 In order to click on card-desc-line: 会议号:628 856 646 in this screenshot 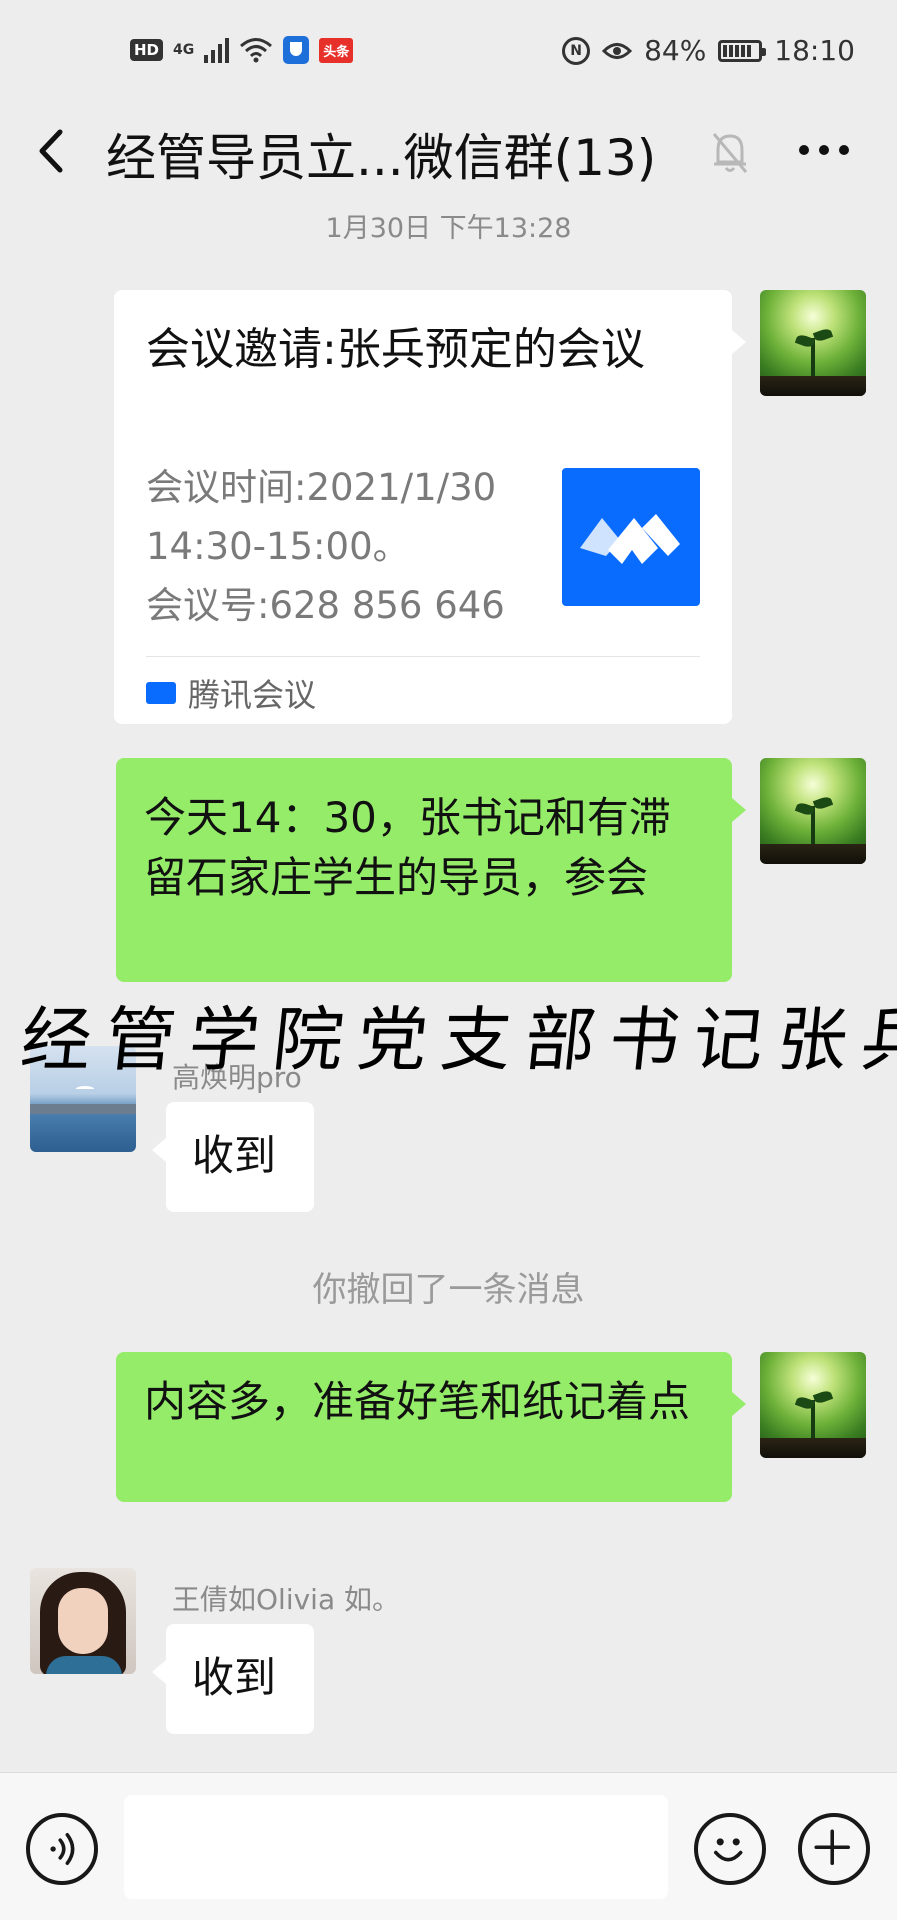, I will do `click(325, 605)`.